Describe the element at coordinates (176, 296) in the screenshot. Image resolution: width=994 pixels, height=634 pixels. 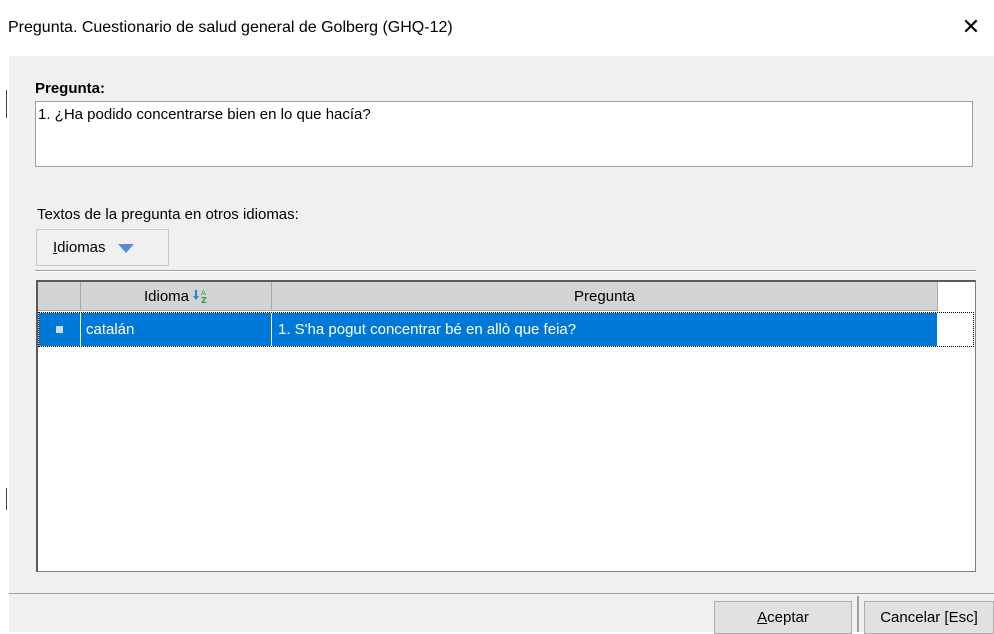
I see `column-header-idioma: Idioma A Z` at that location.